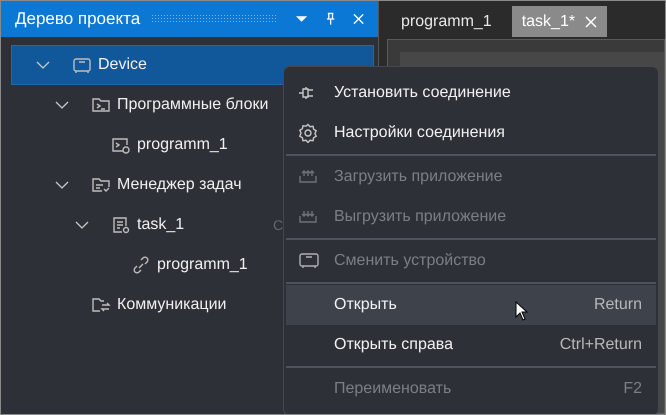 The height and width of the screenshot is (415, 666). What do you see at coordinates (618, 305) in the screenshot?
I see `shortcut-label: Return` at bounding box center [618, 305].